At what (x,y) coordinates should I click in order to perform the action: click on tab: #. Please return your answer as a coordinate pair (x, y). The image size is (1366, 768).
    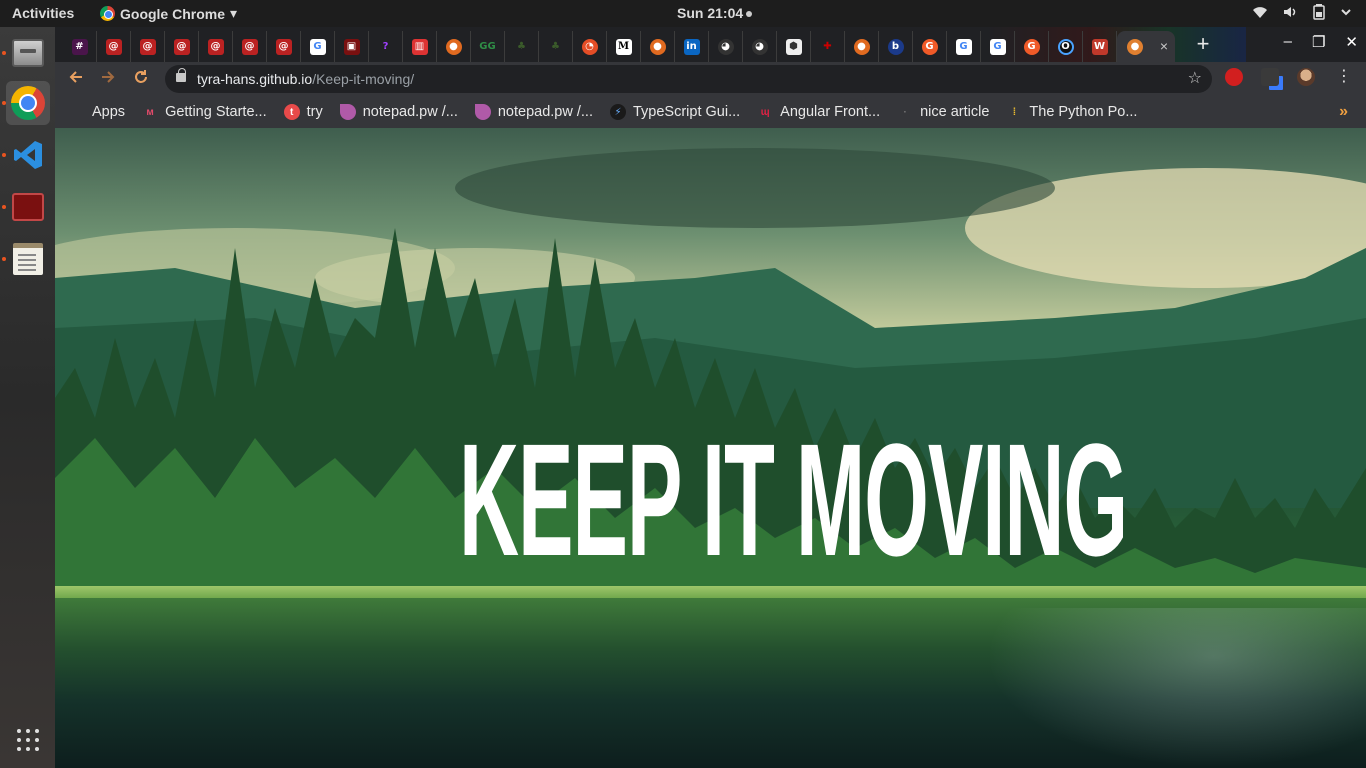
    Looking at the image, I should click on (80, 46).